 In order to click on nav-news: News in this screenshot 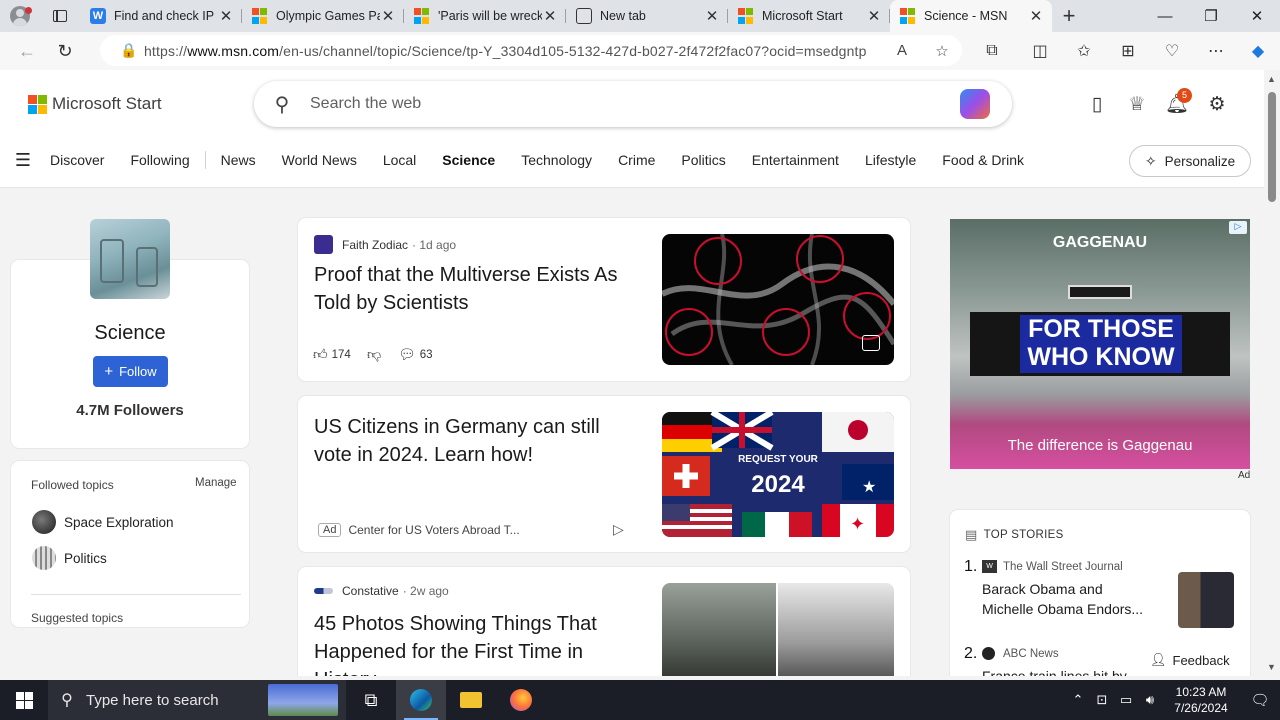, I will do `click(238, 160)`.